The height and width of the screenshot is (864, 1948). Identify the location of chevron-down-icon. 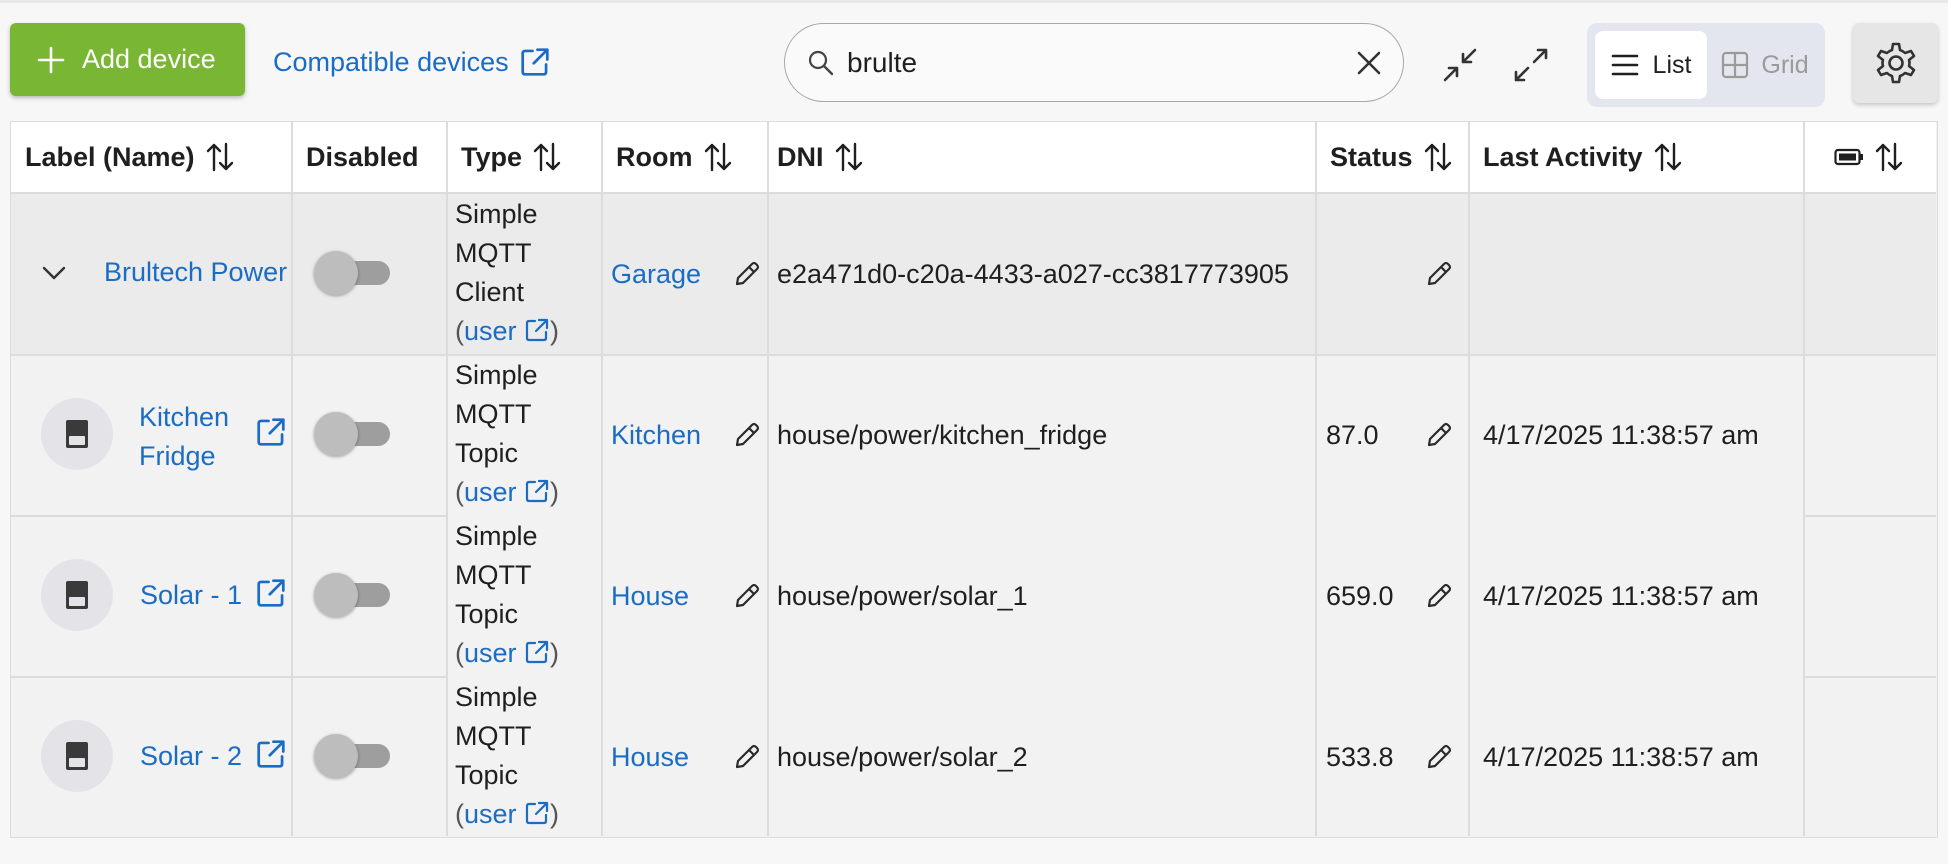
(54, 273).